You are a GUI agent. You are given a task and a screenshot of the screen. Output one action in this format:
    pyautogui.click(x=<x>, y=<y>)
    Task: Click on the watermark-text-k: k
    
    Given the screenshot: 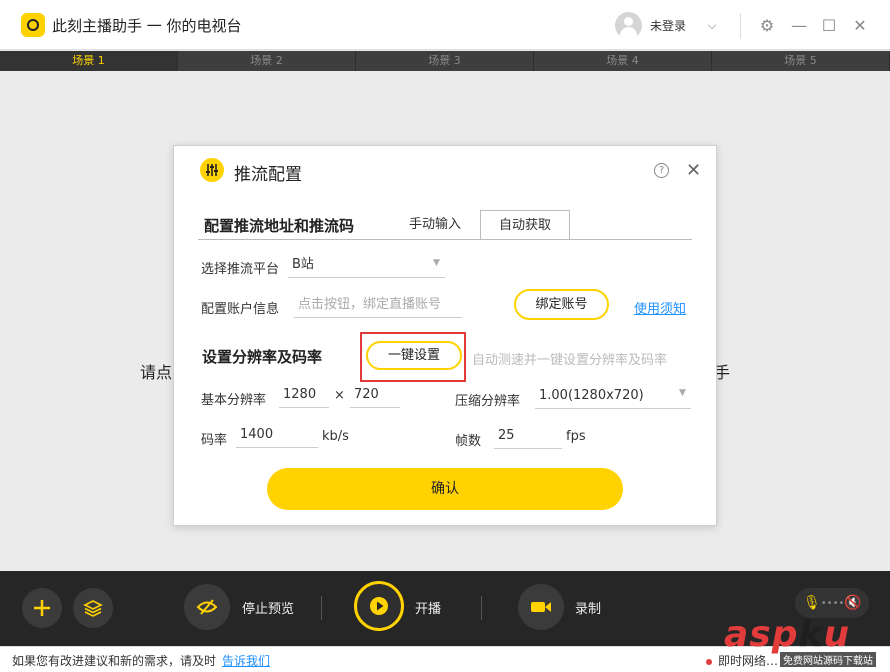 What is the action you would take?
    pyautogui.click(x=811, y=634)
    